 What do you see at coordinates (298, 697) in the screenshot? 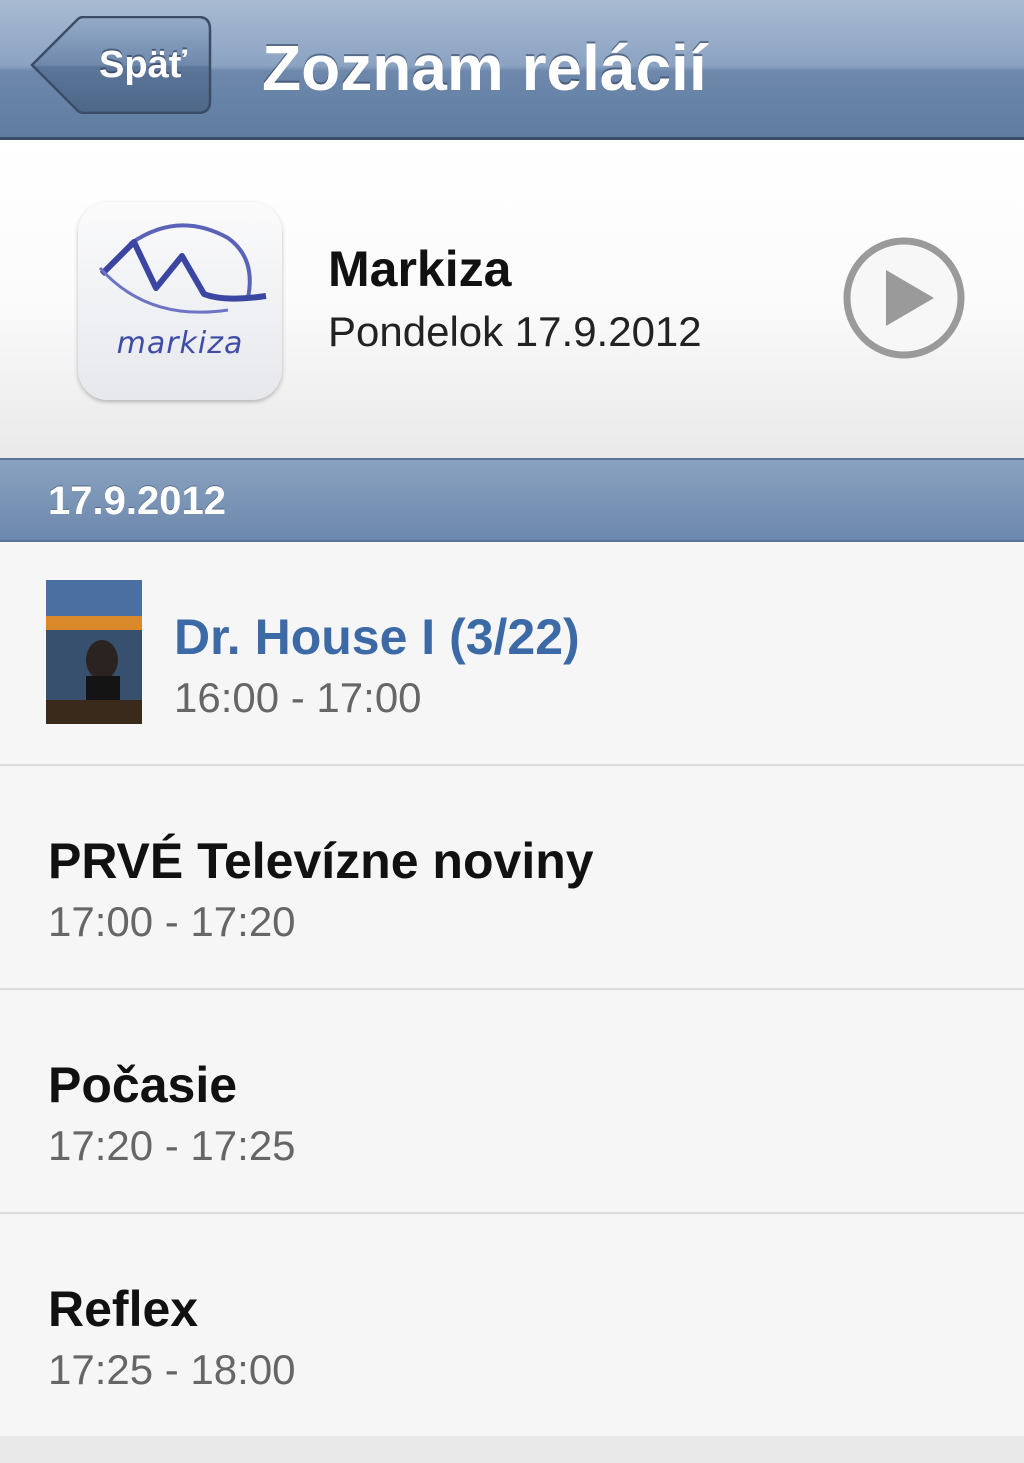
I see `program-time: 16:00 - 17:00` at bounding box center [298, 697].